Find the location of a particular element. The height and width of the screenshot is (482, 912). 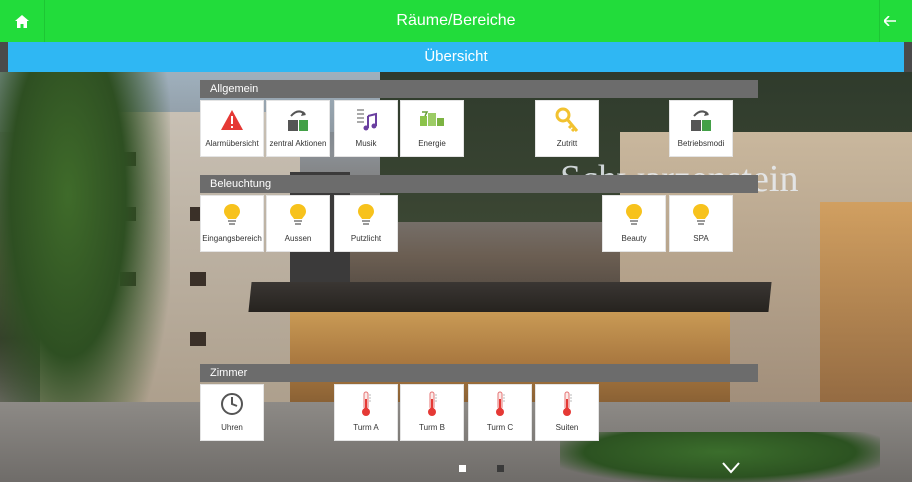

page-indicator-active is located at coordinates (462, 468).